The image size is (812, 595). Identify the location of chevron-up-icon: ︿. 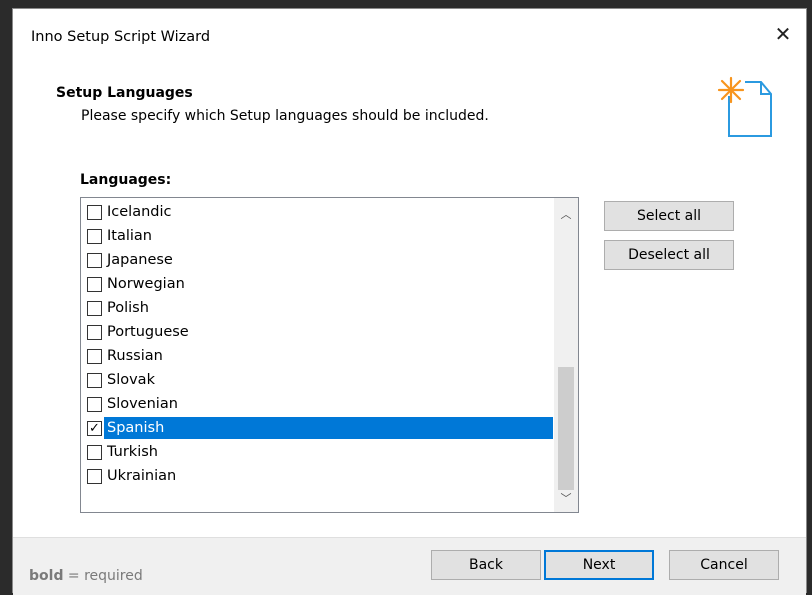
(566, 214).